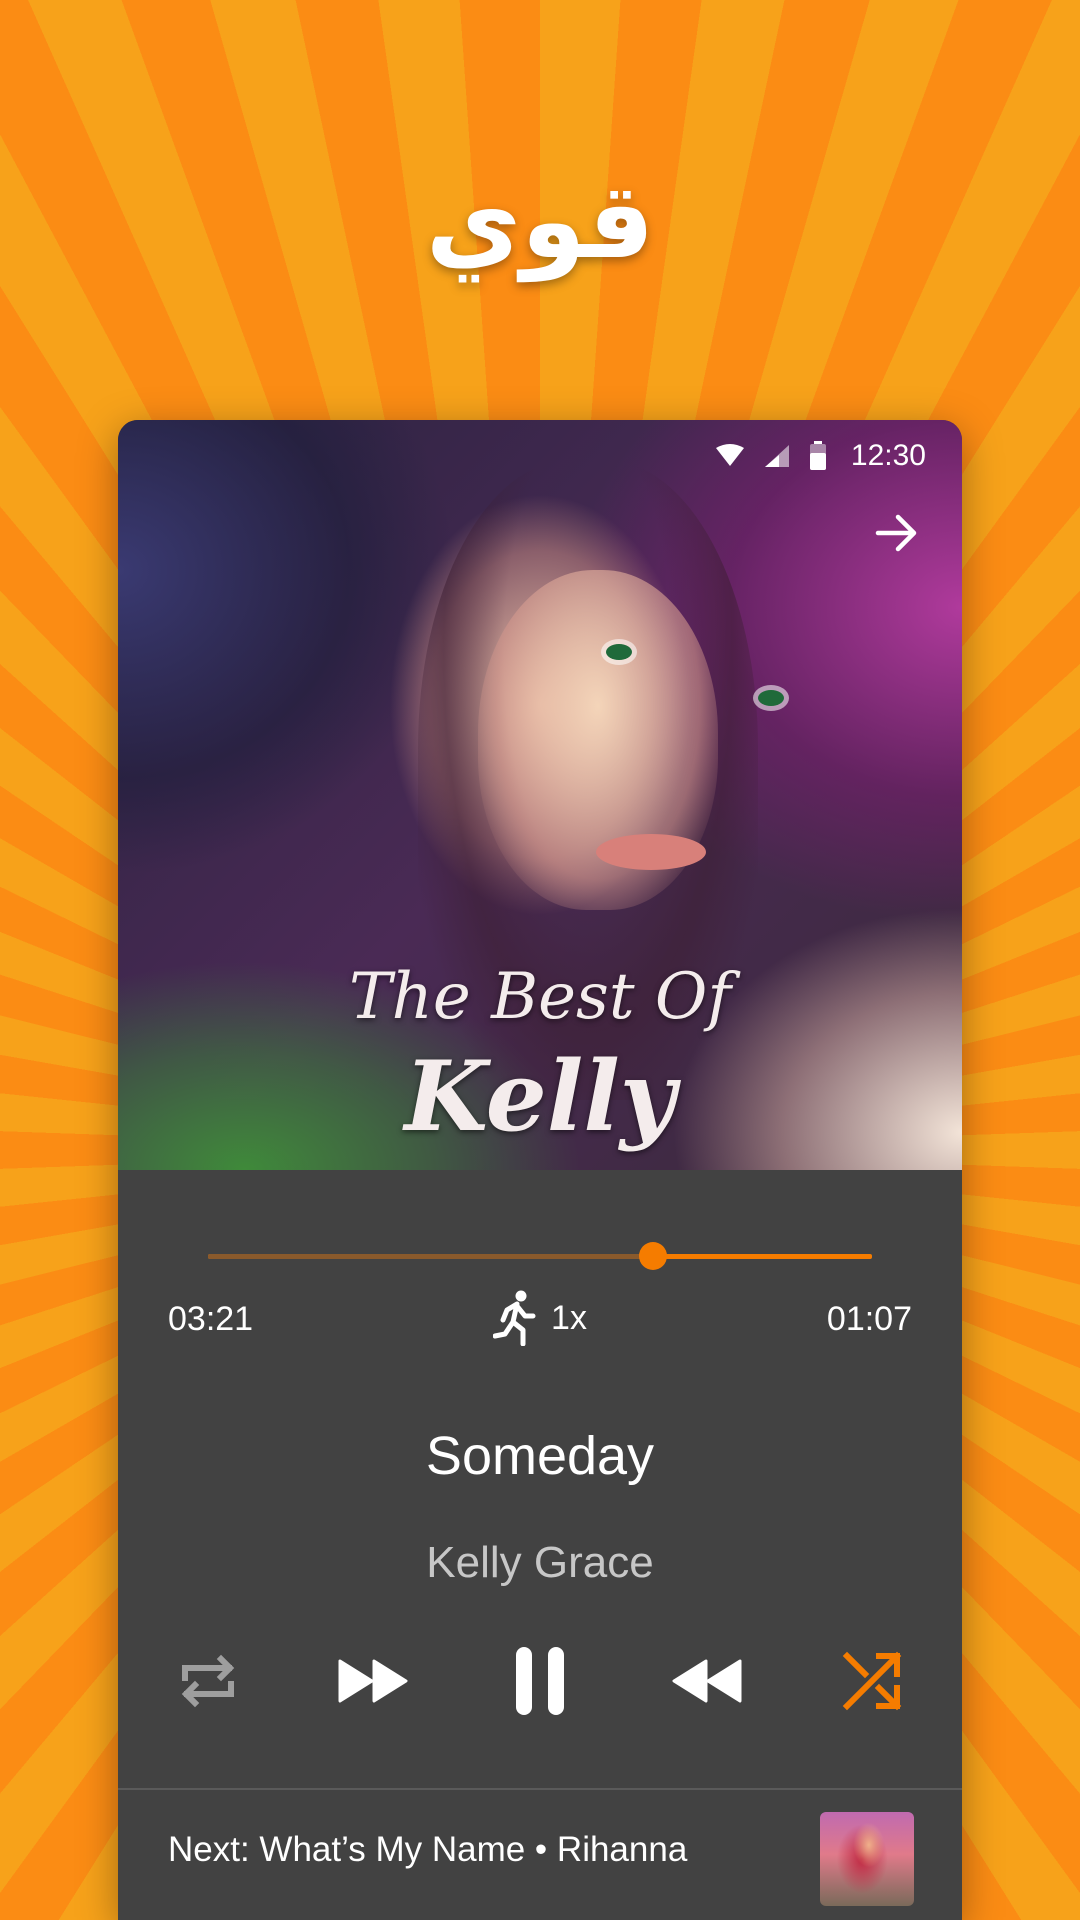 Image resolution: width=1080 pixels, height=1920 pixels. Describe the element at coordinates (428, 1849) in the screenshot. I see `next-up-text: Next: What’s My Name • Rihanna` at that location.